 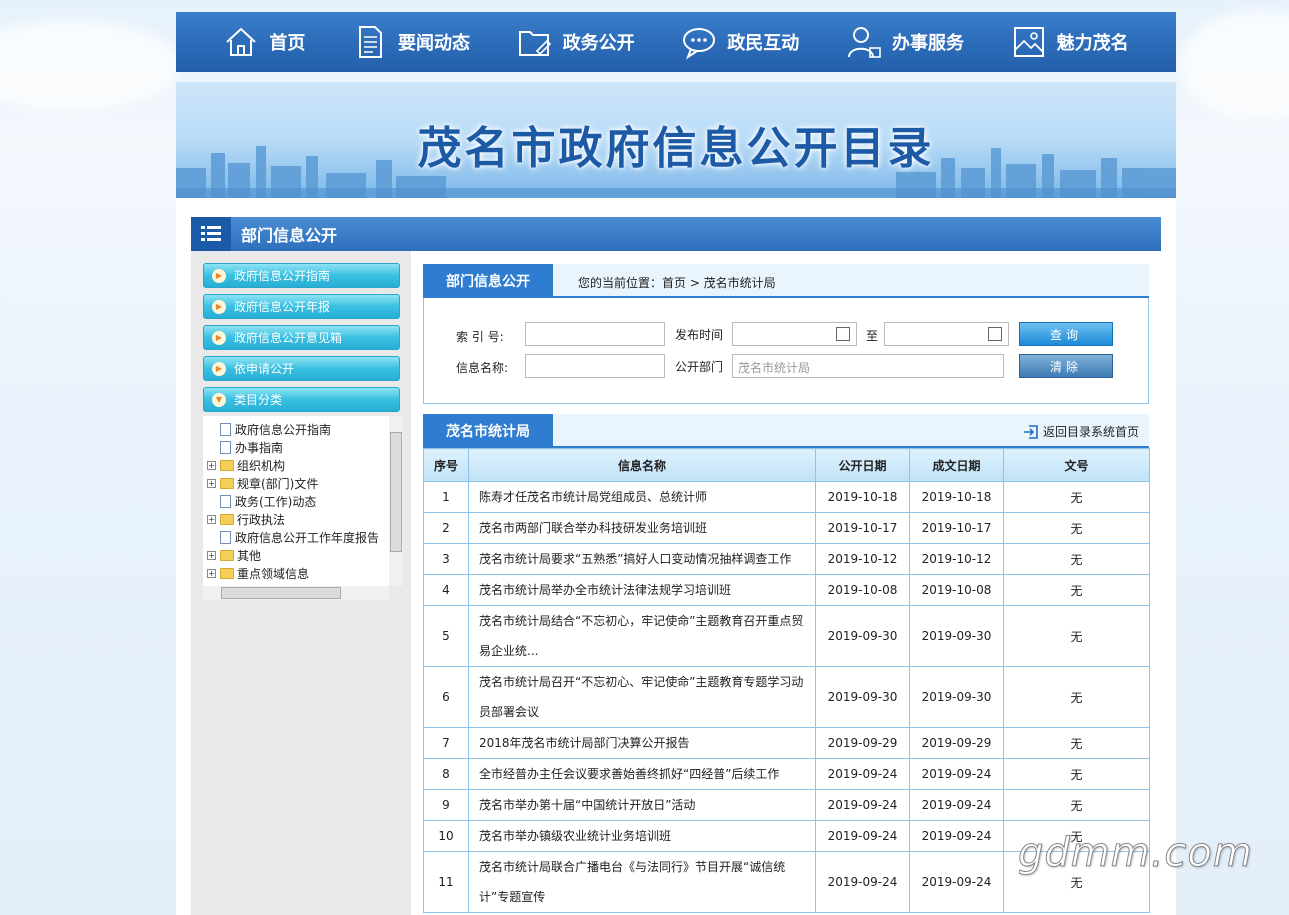 What do you see at coordinates (249, 555) in the screenshot?
I see `tree-item-label: 其他` at bounding box center [249, 555].